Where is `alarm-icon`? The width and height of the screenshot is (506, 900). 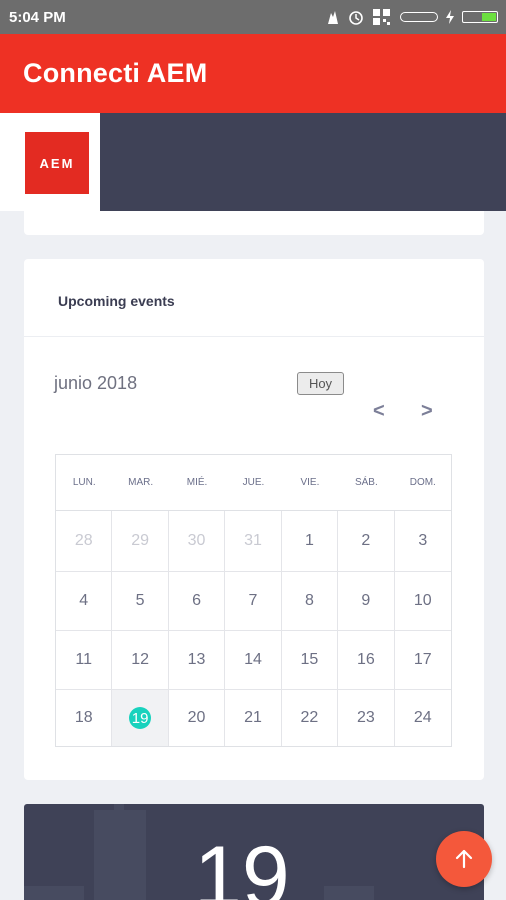 alarm-icon is located at coordinates (356, 18).